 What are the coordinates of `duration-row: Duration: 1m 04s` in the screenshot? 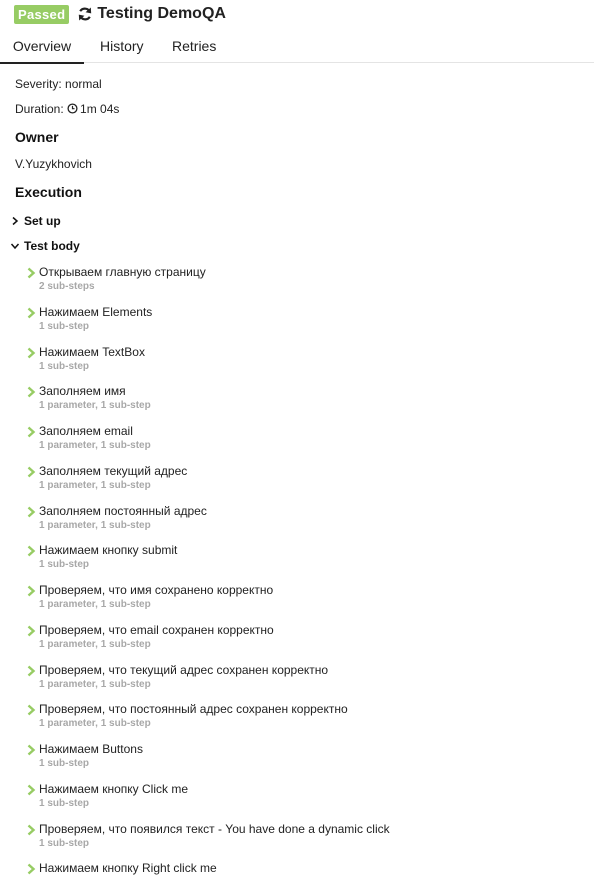 It's located at (67, 109).